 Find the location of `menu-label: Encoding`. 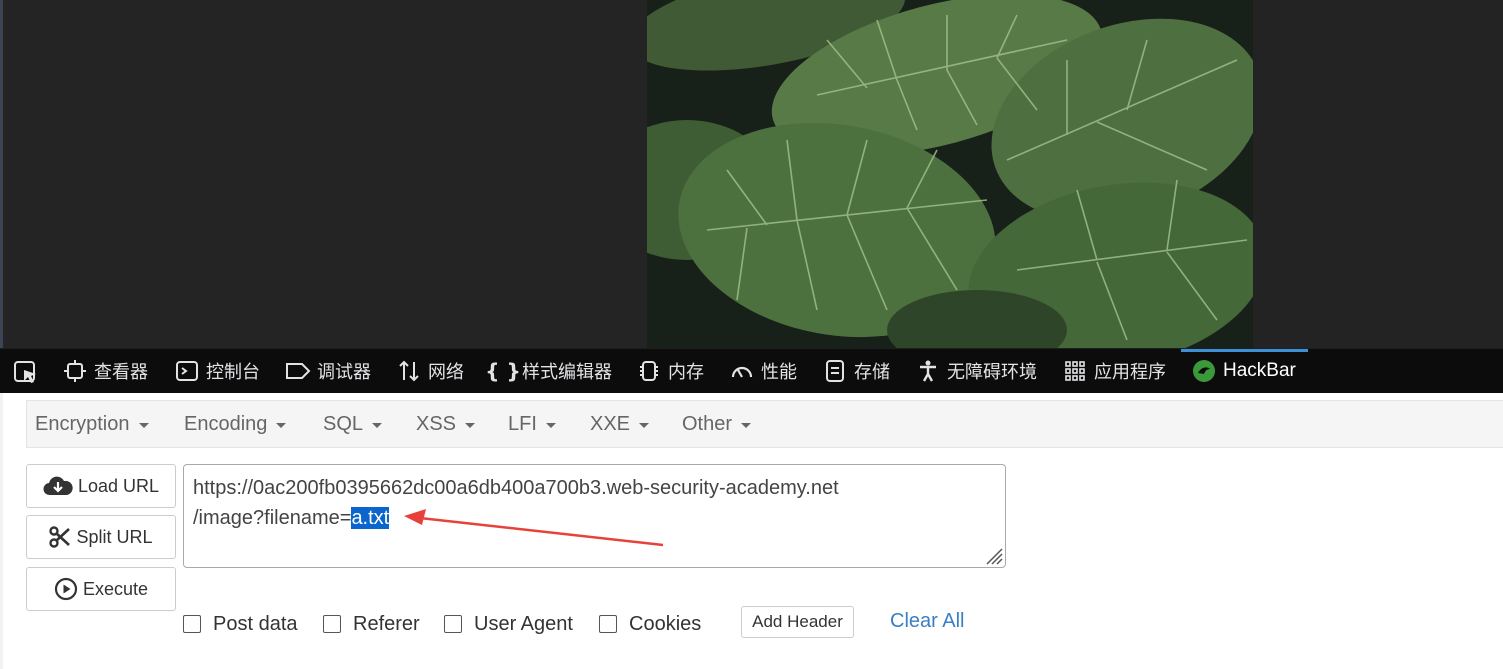

menu-label: Encoding is located at coordinates (226, 423).